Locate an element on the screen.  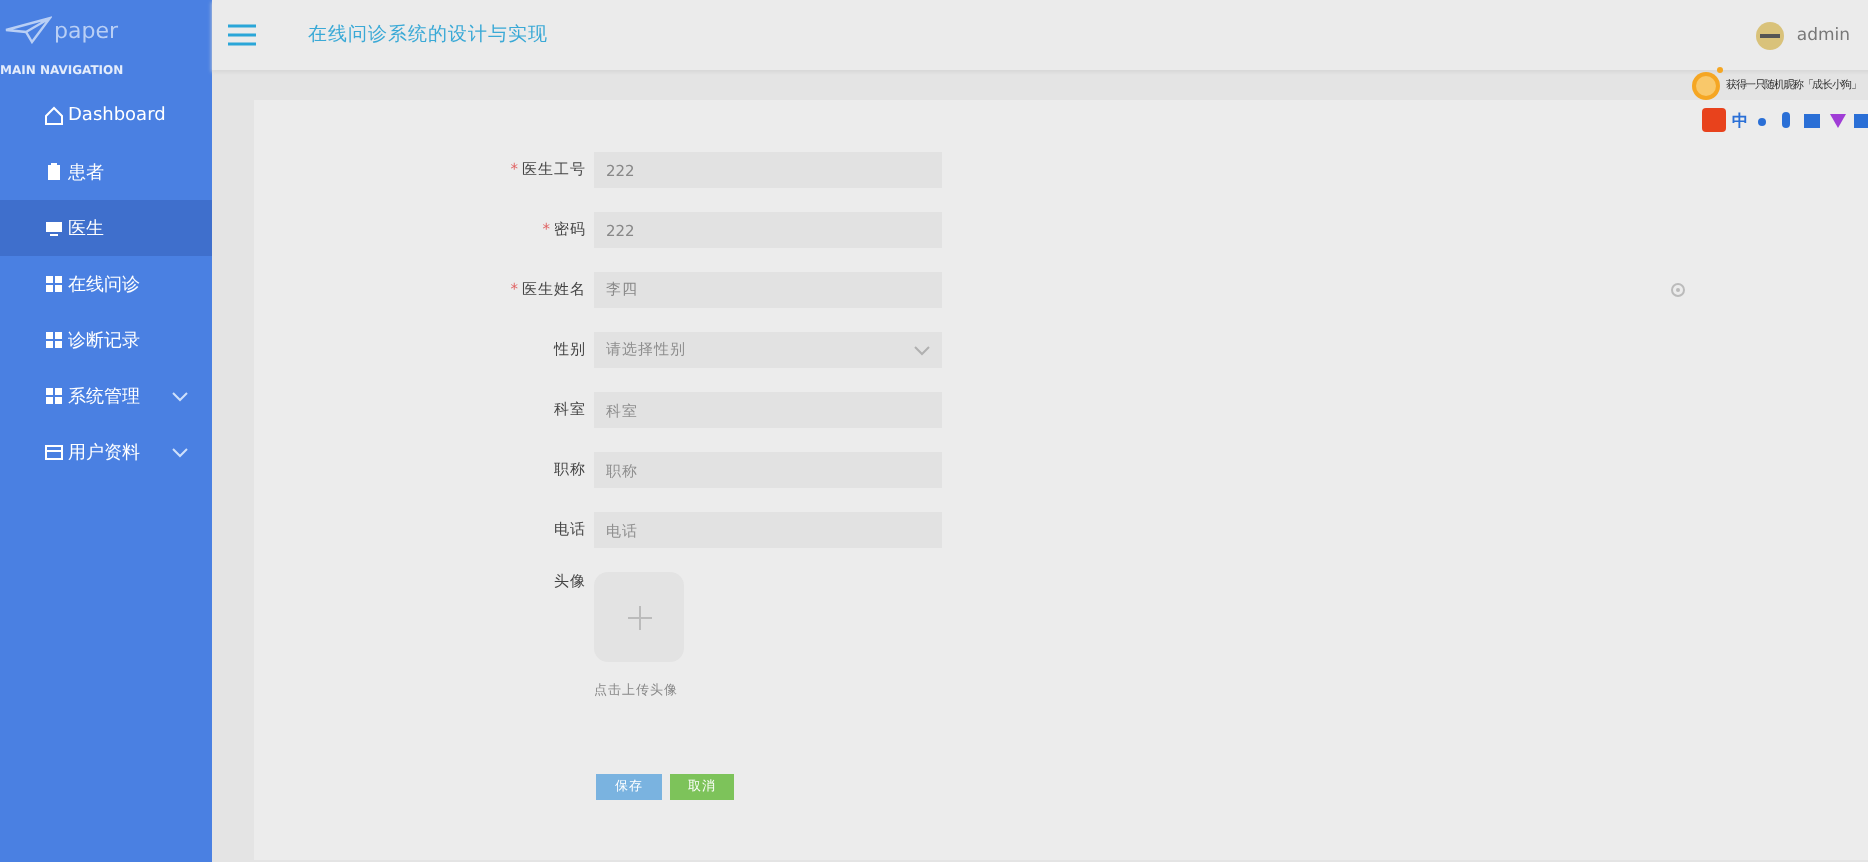
logo-text: paper is located at coordinates (86, 30).